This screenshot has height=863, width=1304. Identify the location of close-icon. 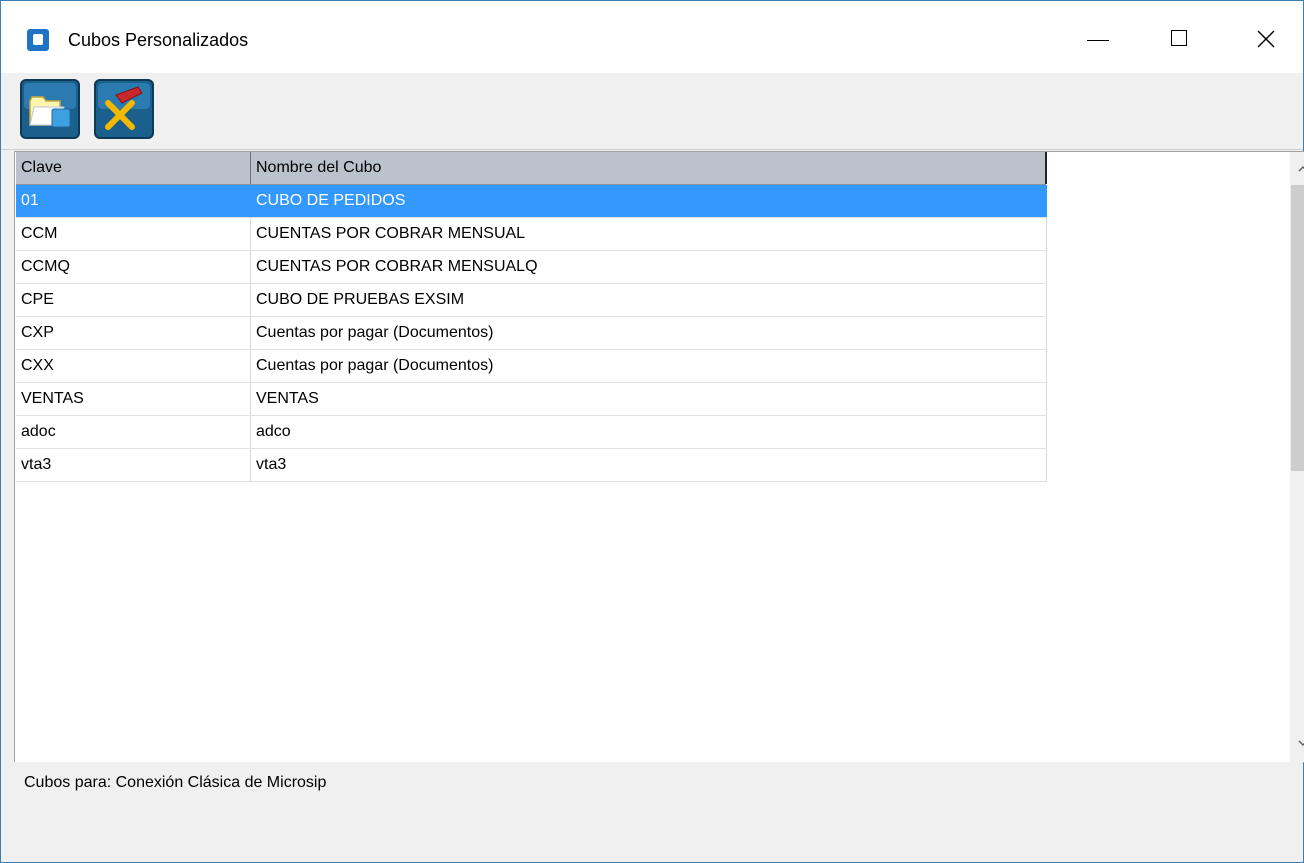
(1266, 39).